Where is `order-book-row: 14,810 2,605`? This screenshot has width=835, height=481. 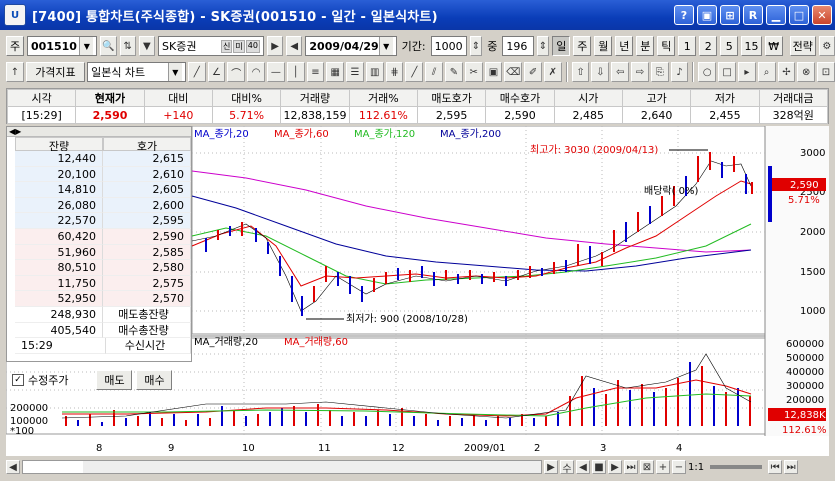
order-book-row: 14,810 2,605 is located at coordinates (103, 190).